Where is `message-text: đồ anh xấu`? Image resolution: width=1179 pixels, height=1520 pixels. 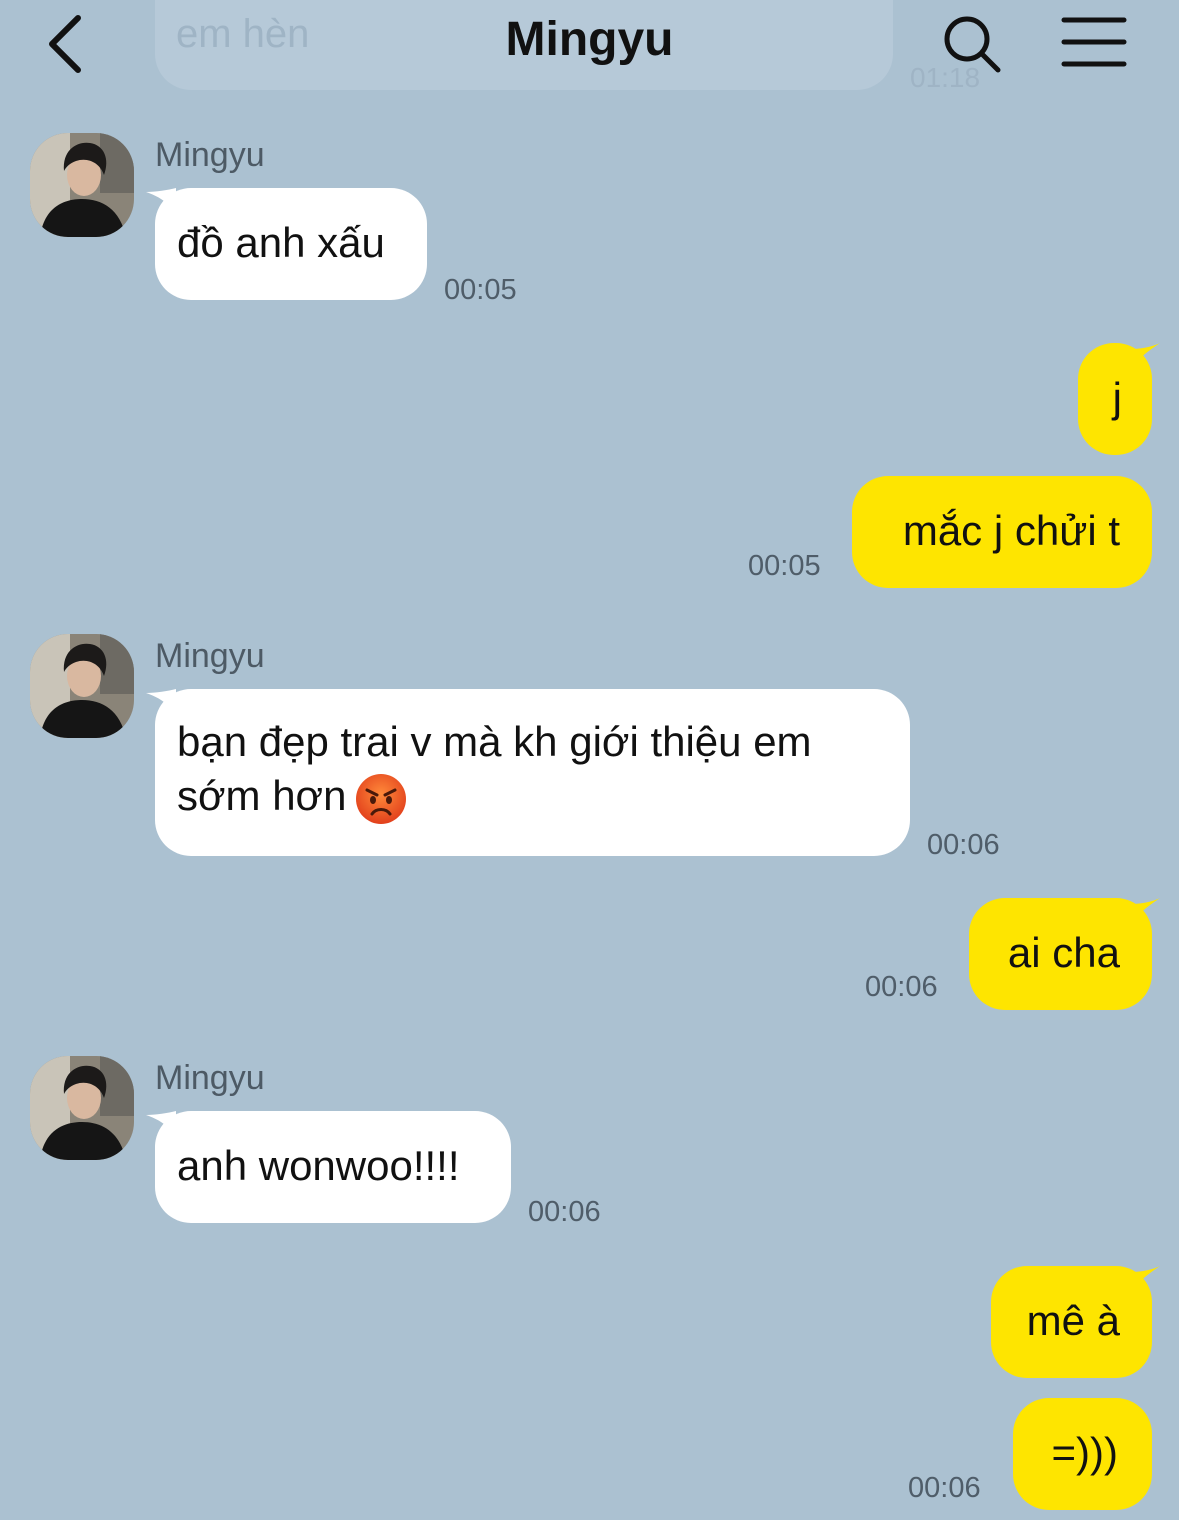 message-text: đồ anh xấu is located at coordinates (281, 242).